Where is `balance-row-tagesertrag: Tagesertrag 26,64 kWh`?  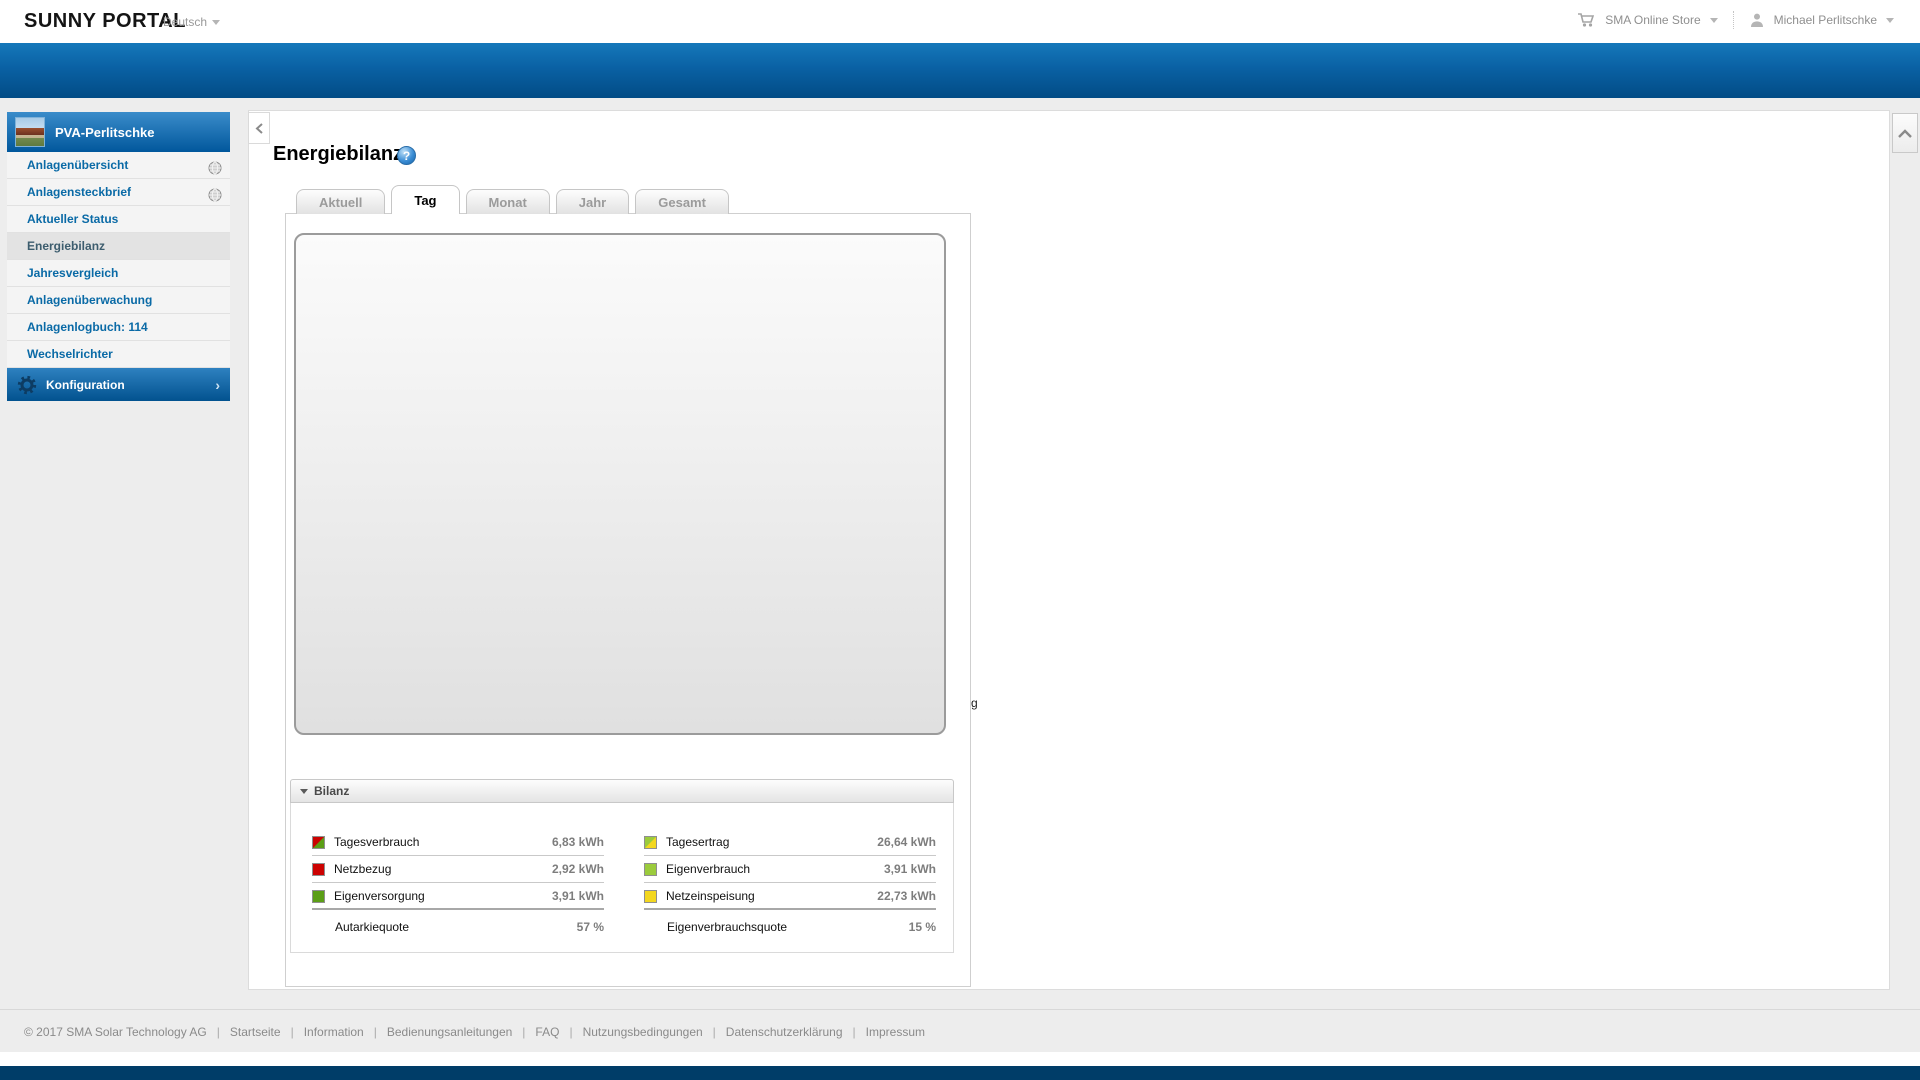 balance-row-tagesertrag: Tagesertrag 26,64 kWh is located at coordinates (790, 842).